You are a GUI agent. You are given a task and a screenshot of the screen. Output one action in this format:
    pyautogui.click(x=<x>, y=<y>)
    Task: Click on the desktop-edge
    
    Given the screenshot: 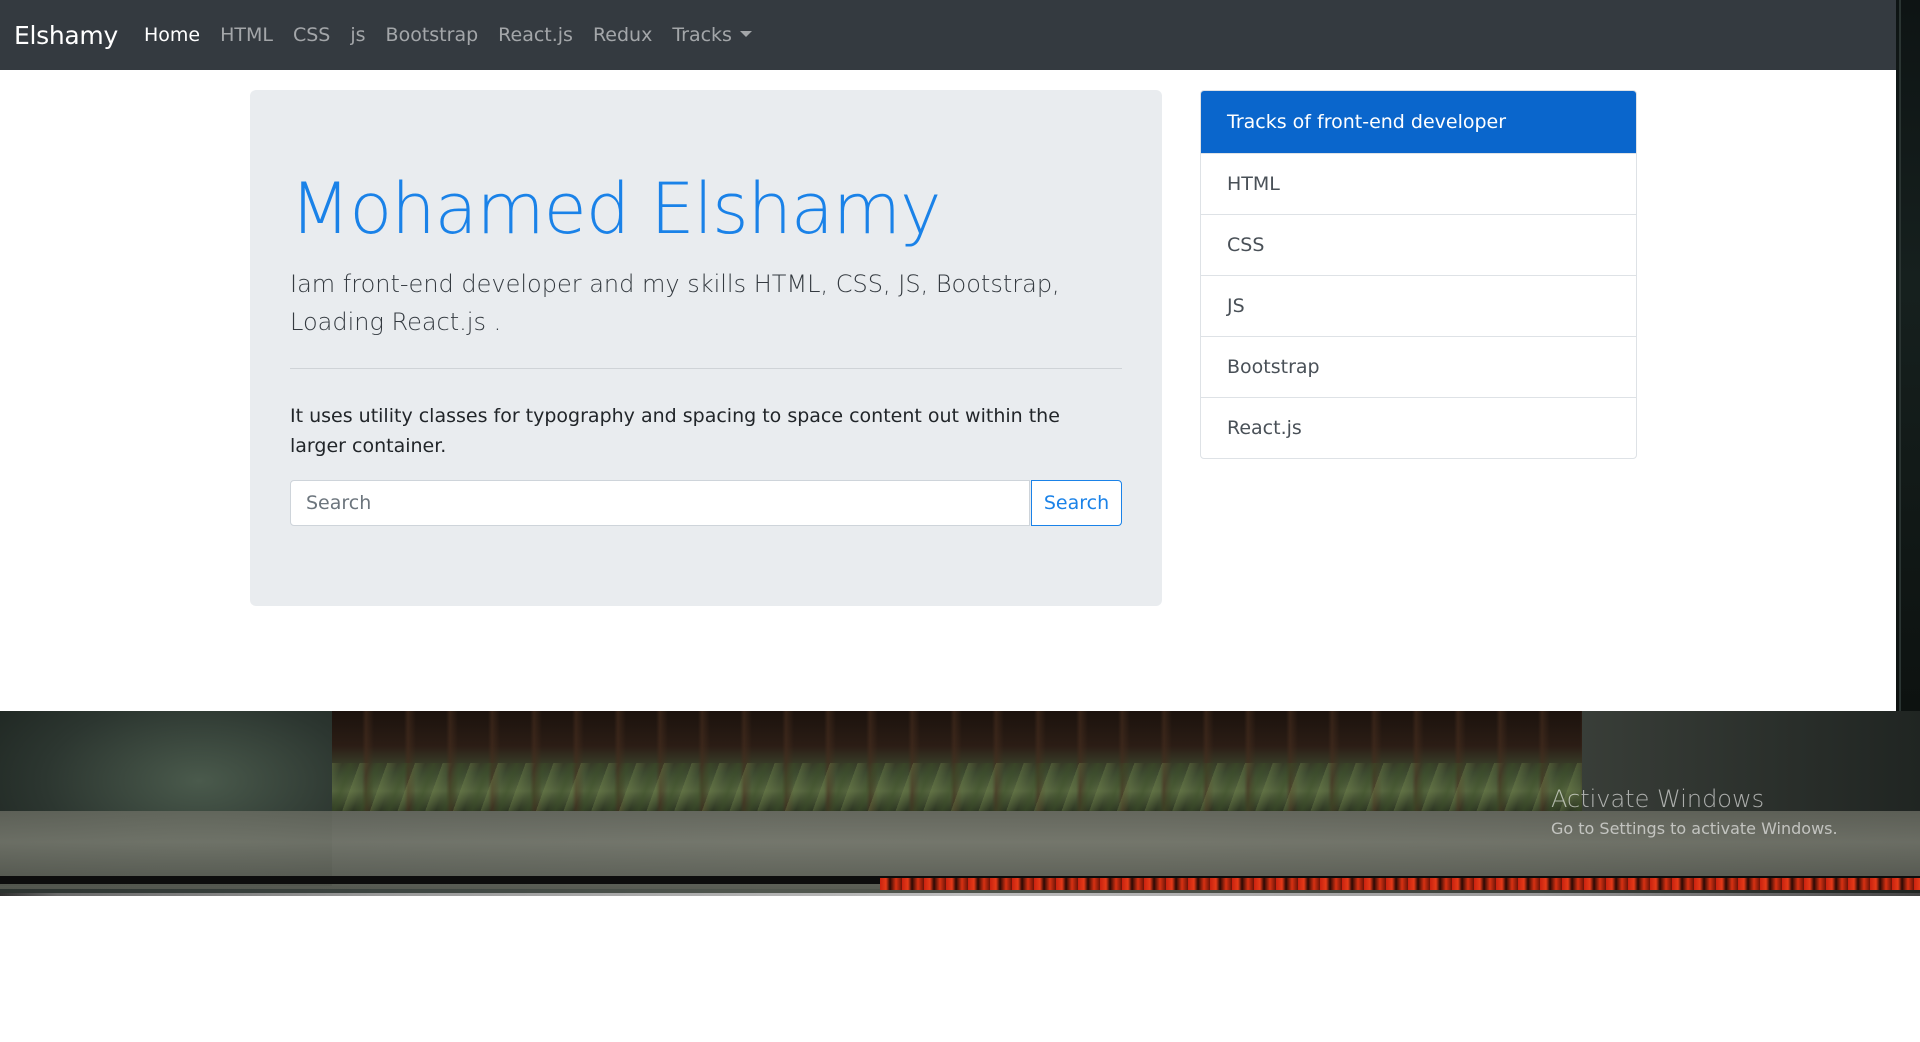 What is the action you would take?
    pyautogui.click(x=1908, y=355)
    